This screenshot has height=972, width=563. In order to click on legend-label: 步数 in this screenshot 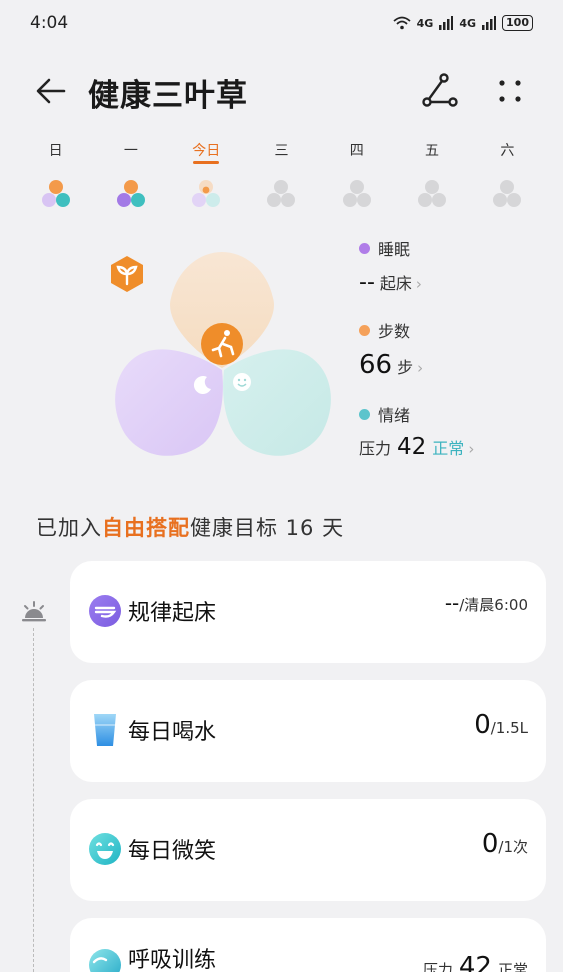, I will do `click(394, 331)`.